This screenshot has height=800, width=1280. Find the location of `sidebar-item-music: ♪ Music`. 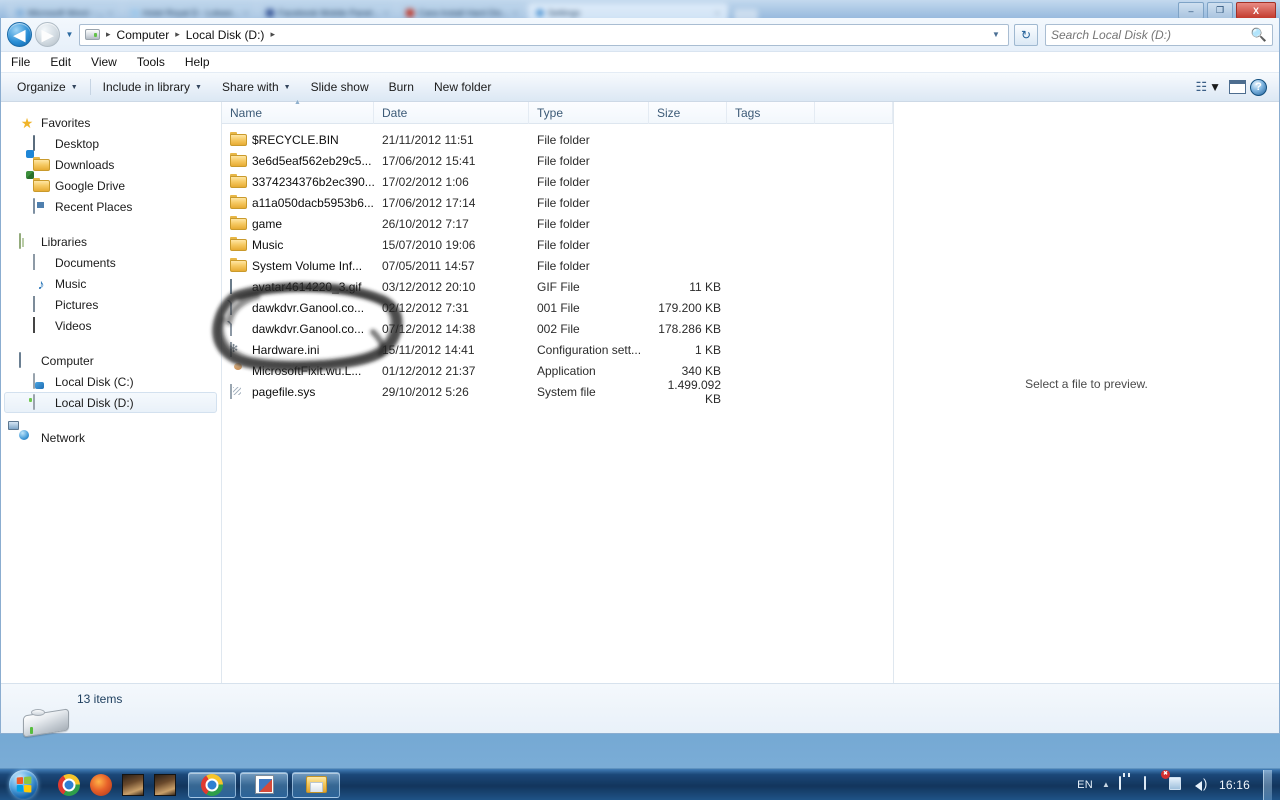

sidebar-item-music: ♪ Music is located at coordinates (111, 283).